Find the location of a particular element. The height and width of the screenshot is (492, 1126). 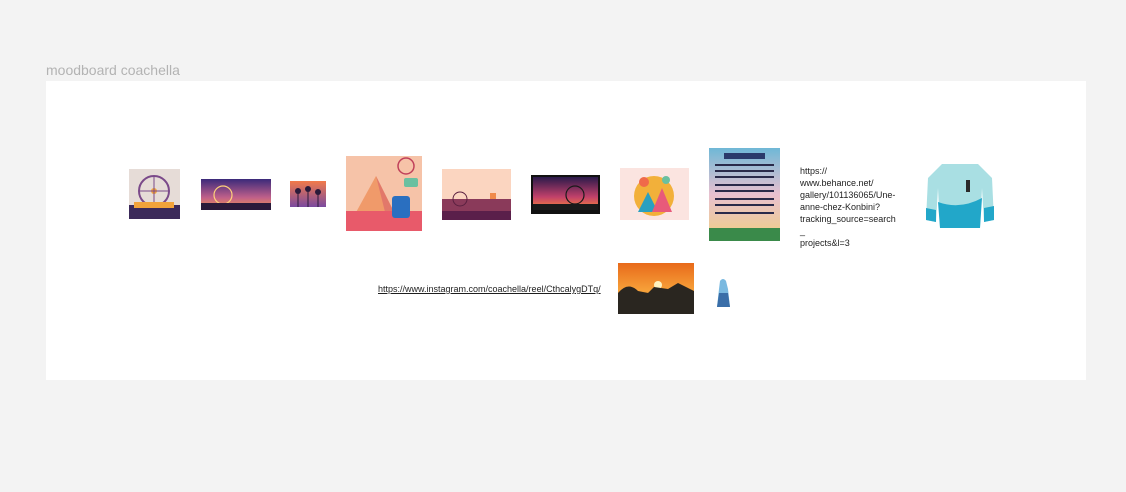

behance-link-line: anne-chez-Konbini? is located at coordinates (840, 207).